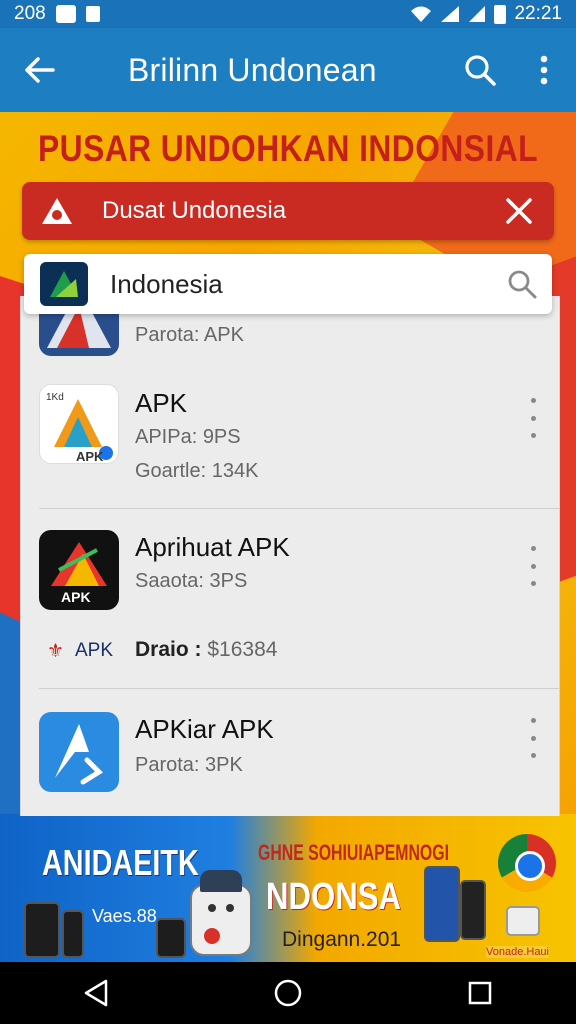 Image resolution: width=576 pixels, height=1024 pixels. I want to click on back-button, so click(40, 70).